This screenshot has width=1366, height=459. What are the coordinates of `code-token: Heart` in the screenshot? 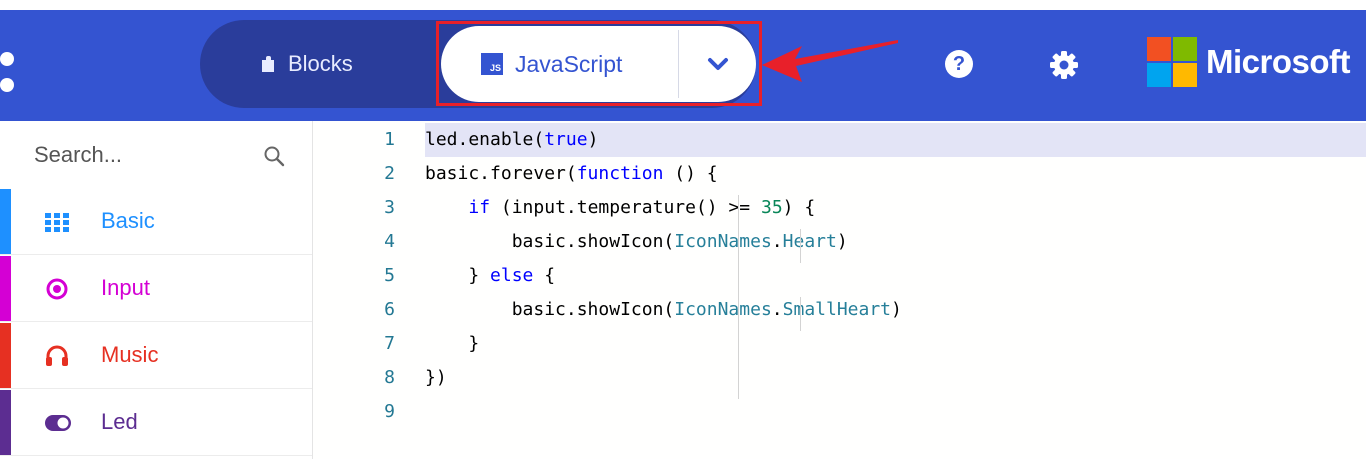 It's located at (809, 241).